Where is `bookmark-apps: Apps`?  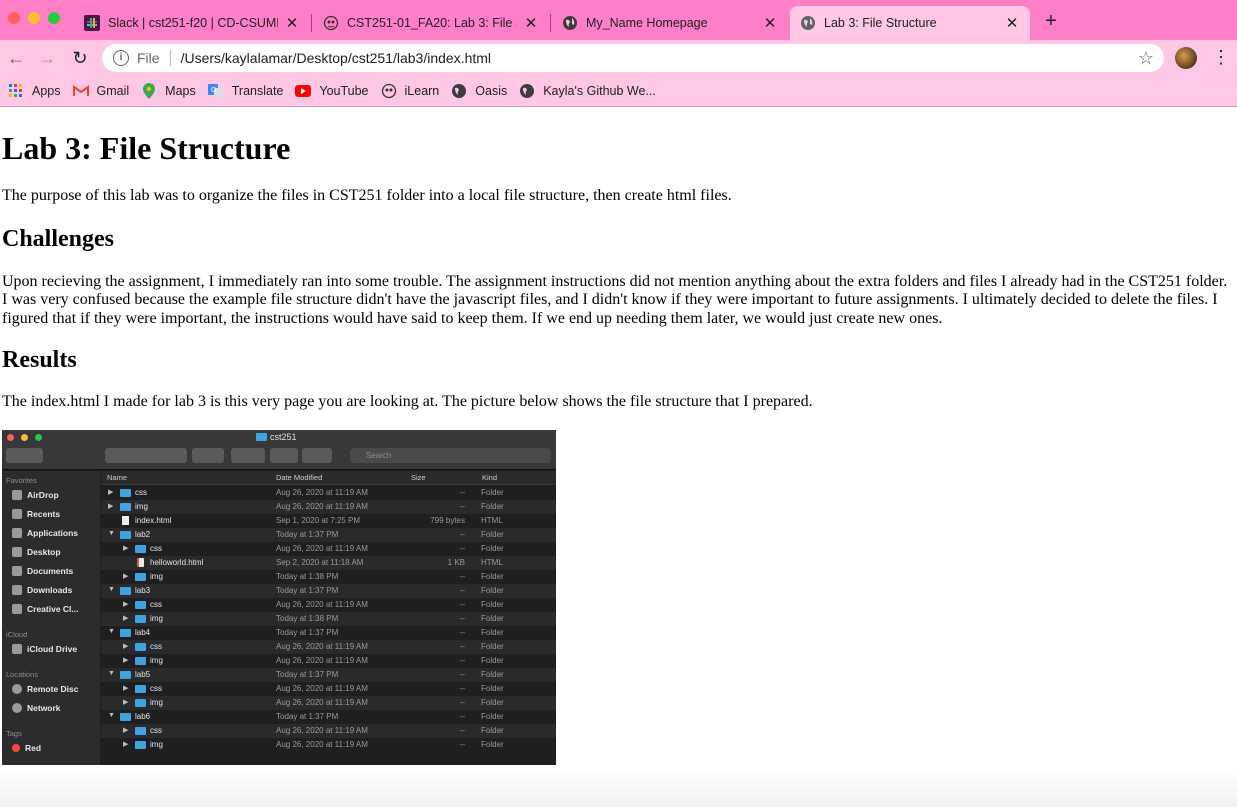 bookmark-apps: Apps is located at coordinates (34, 91).